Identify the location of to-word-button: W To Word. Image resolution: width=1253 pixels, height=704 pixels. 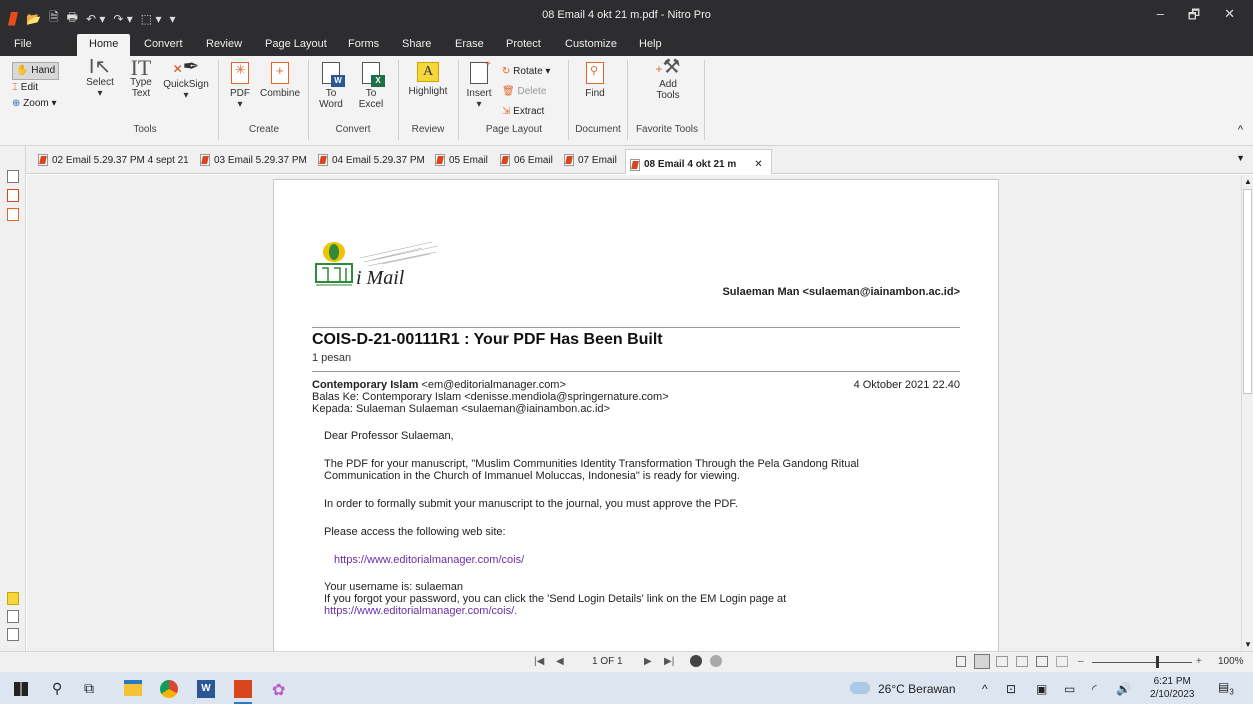
(331, 86).